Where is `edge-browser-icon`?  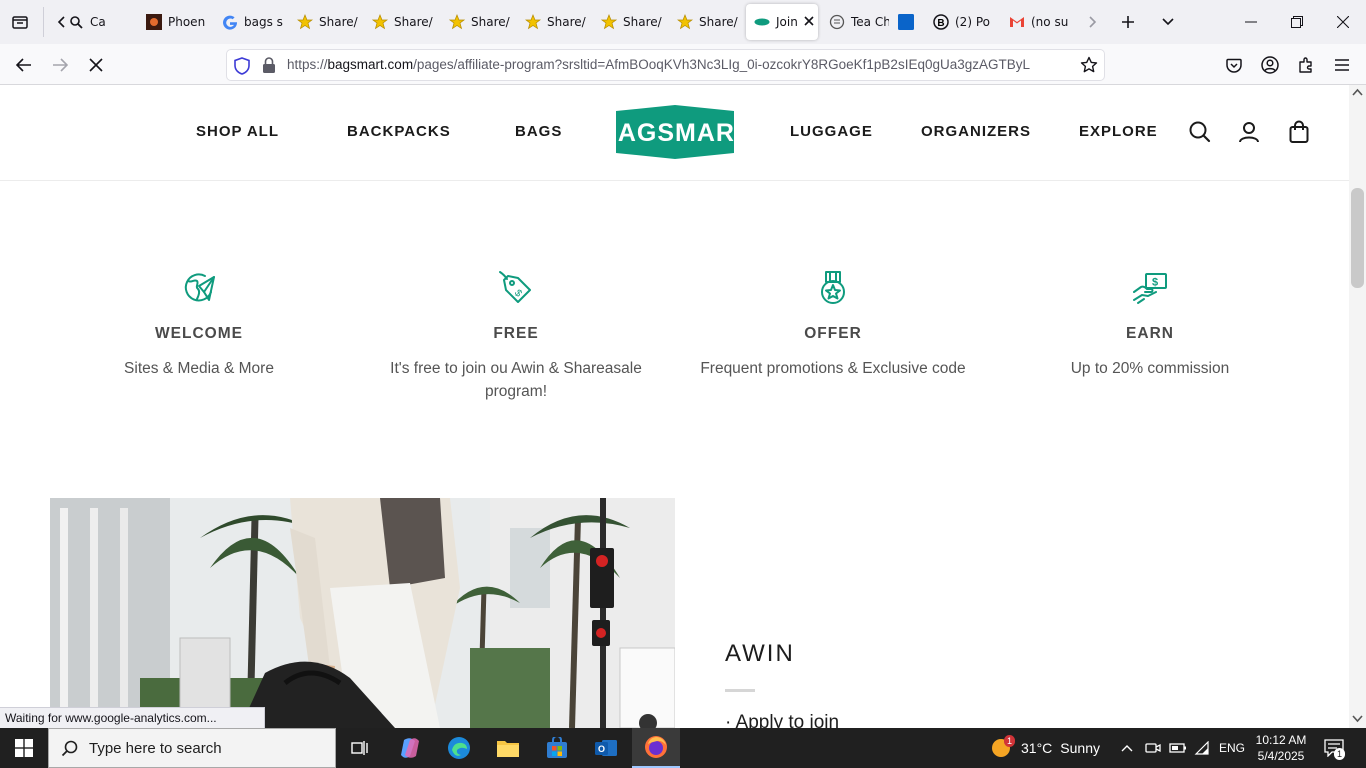 edge-browser-icon is located at coordinates (459, 748).